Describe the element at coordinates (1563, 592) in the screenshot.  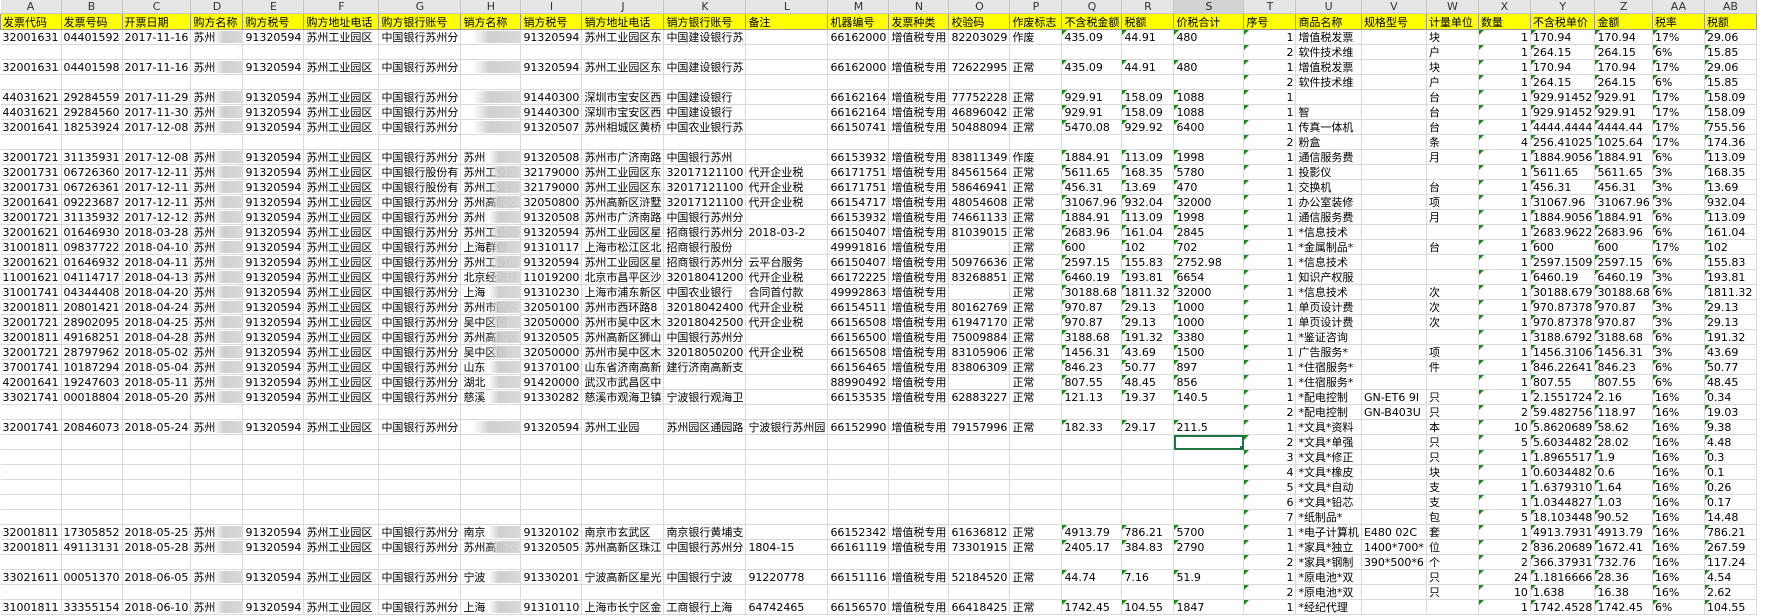
I see `cell-y: 1.638` at that location.